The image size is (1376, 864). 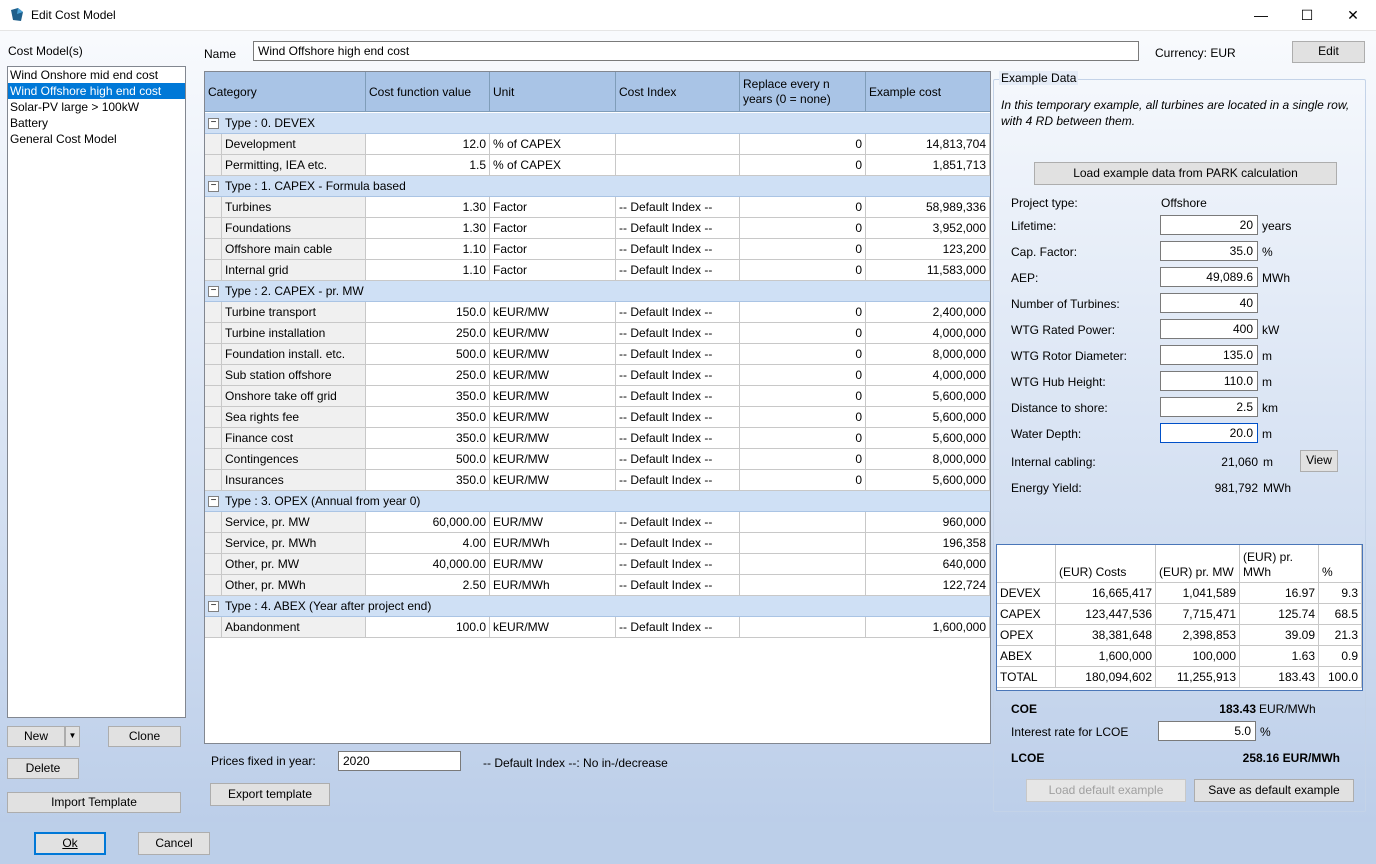 What do you see at coordinates (428, 270) in the screenshot?
I see `table-cell: 1.10` at bounding box center [428, 270].